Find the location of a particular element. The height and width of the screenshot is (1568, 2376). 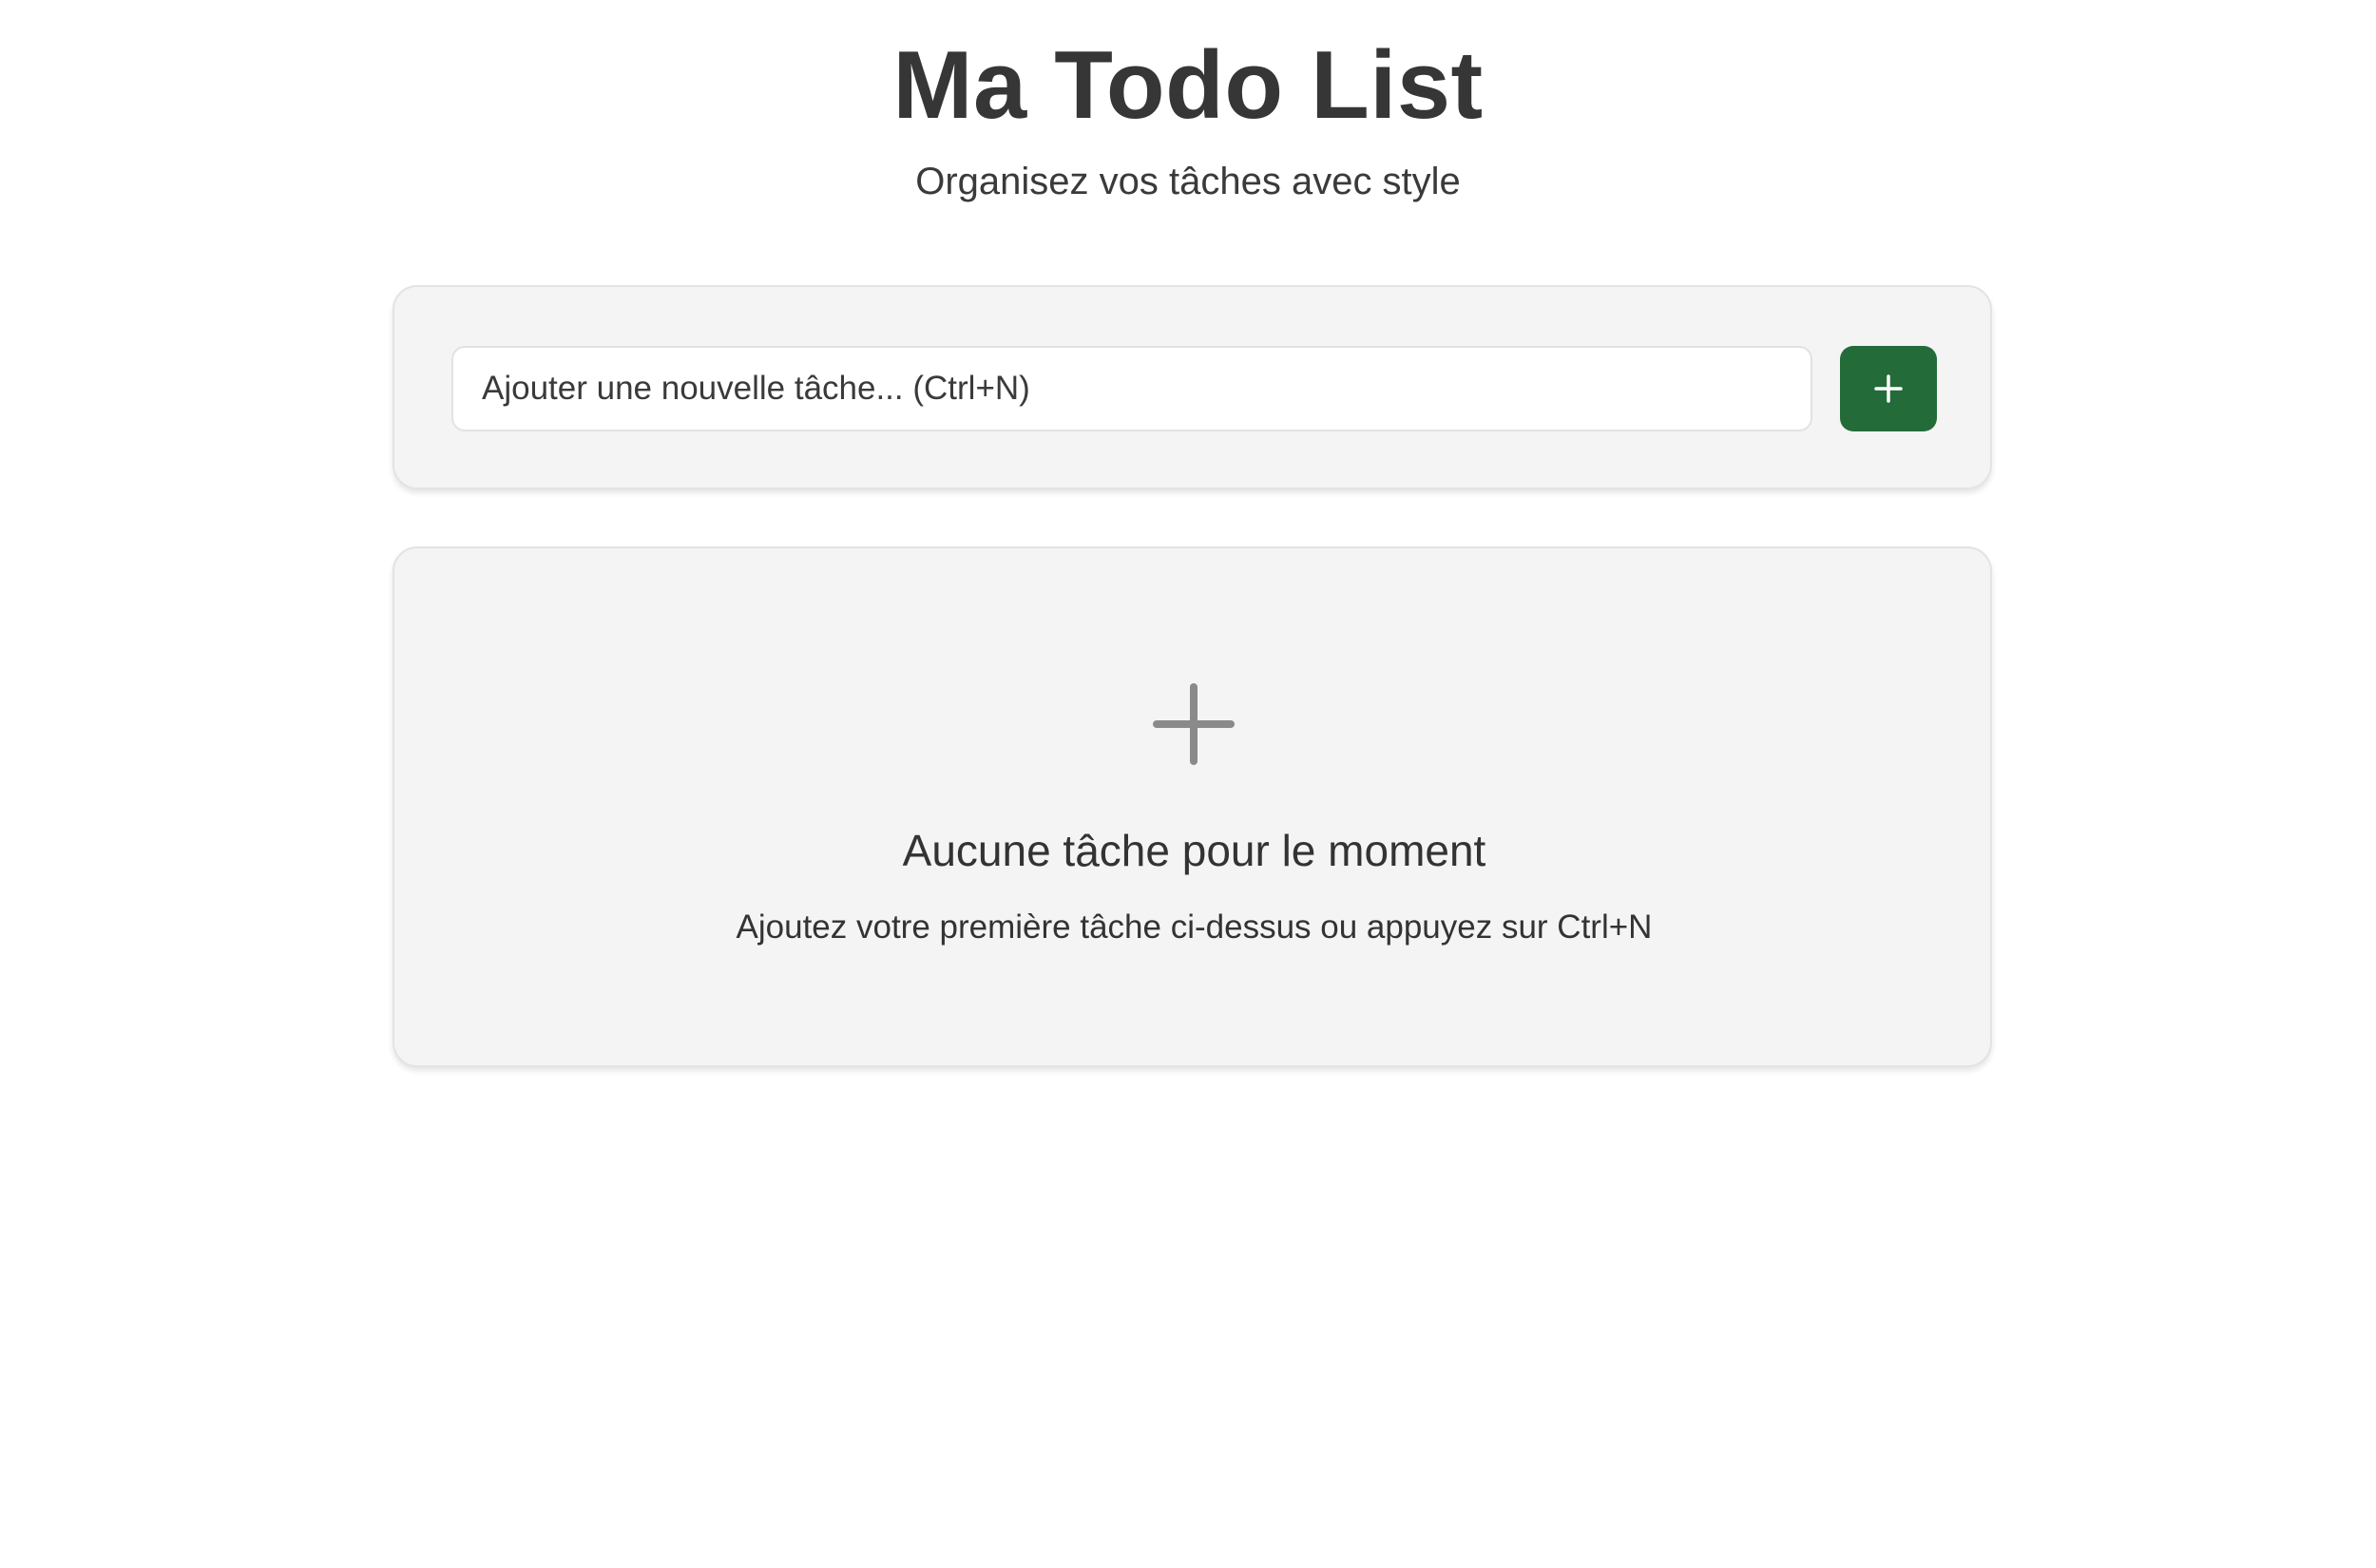

add-task-button is located at coordinates (1888, 389).